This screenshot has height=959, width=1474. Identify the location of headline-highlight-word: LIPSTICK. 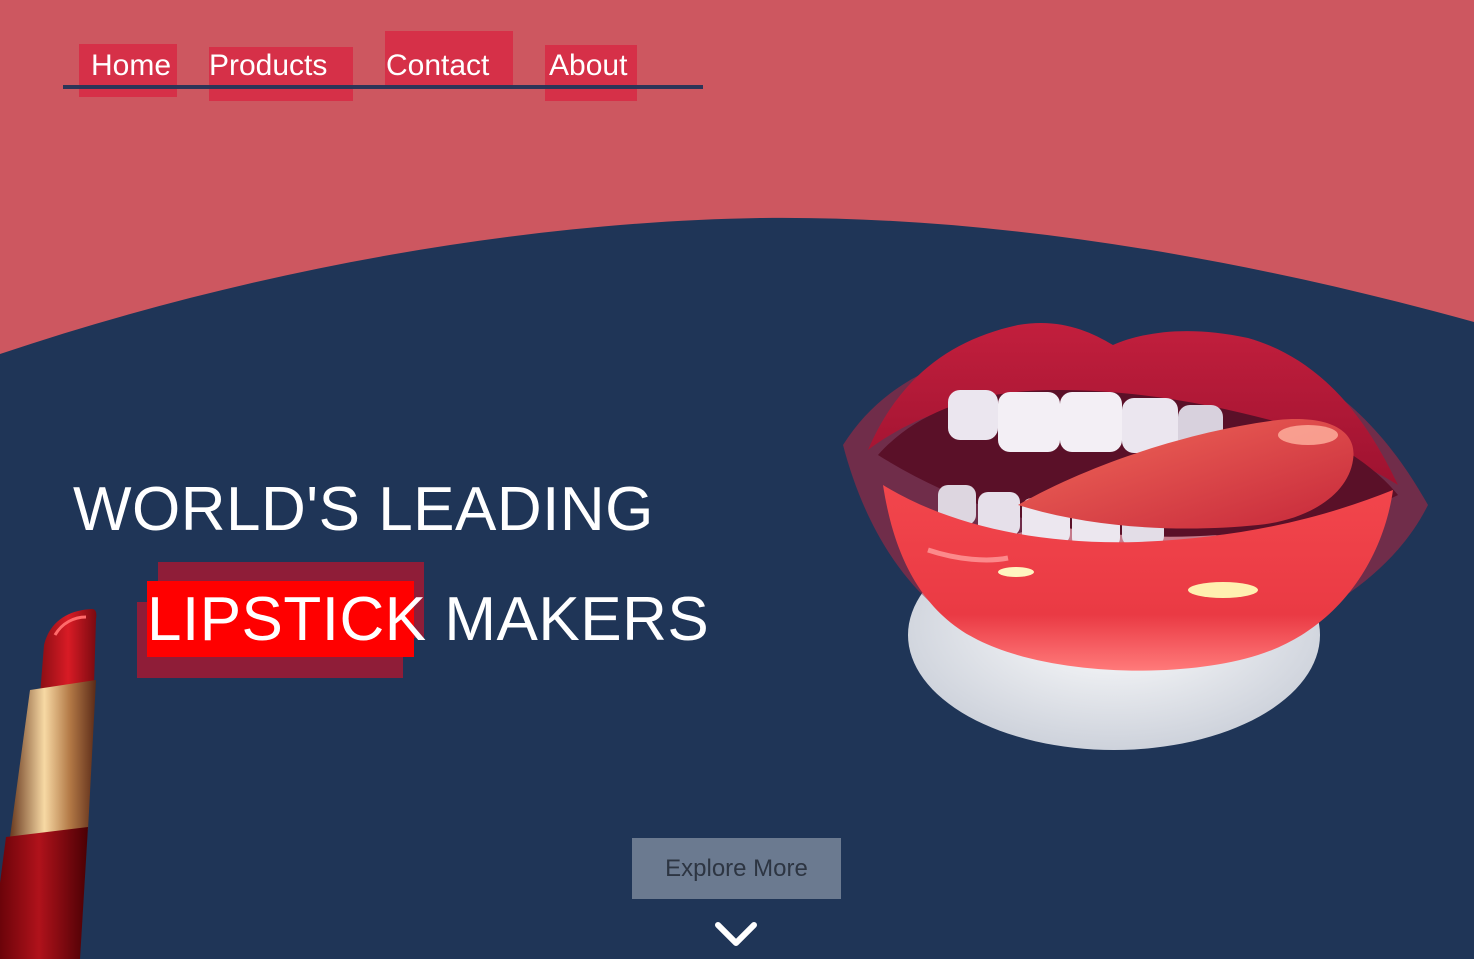
(287, 619).